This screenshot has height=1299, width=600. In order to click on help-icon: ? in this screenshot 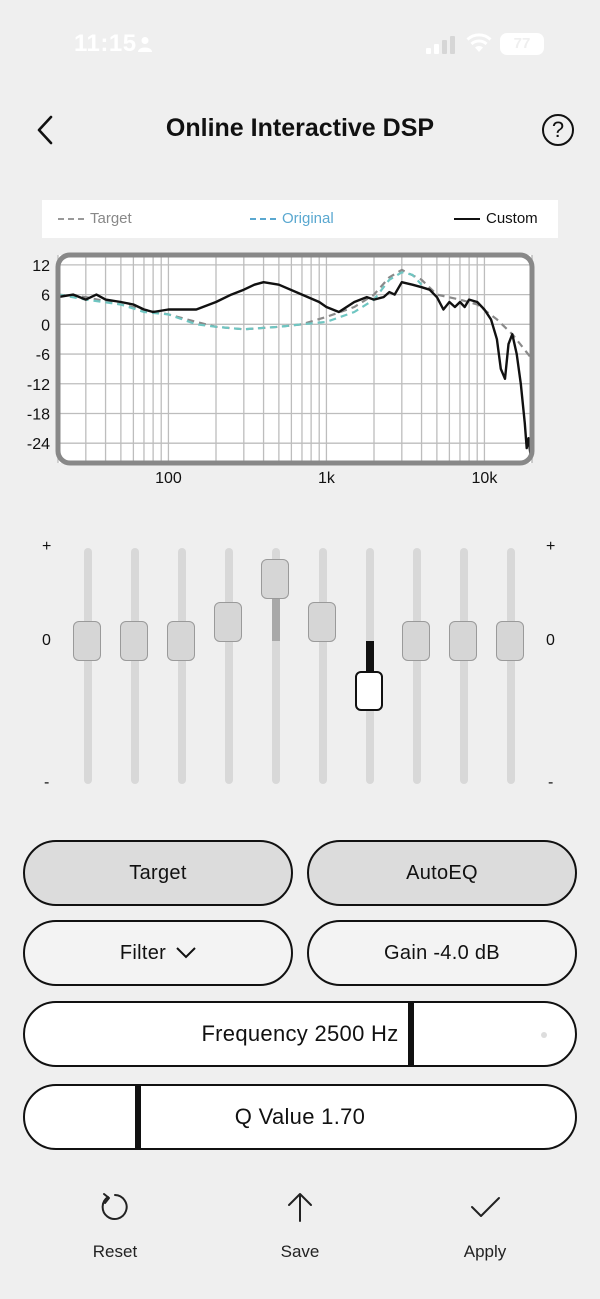, I will do `click(558, 130)`.